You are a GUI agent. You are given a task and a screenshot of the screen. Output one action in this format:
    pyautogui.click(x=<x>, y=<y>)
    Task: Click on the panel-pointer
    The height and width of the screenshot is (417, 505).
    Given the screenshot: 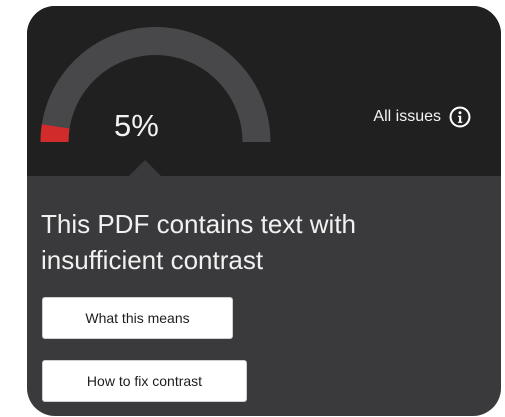 What is the action you would take?
    pyautogui.click(x=145, y=168)
    